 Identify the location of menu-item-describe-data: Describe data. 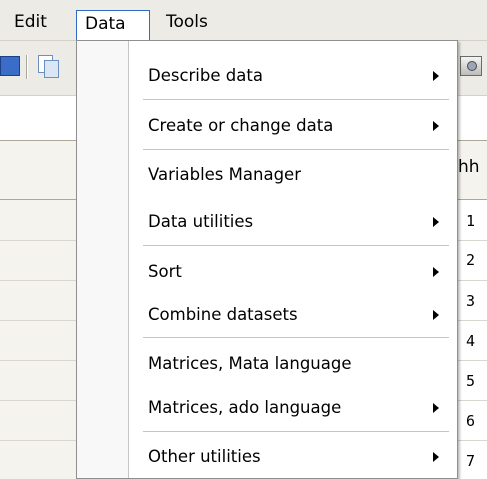
(292, 76).